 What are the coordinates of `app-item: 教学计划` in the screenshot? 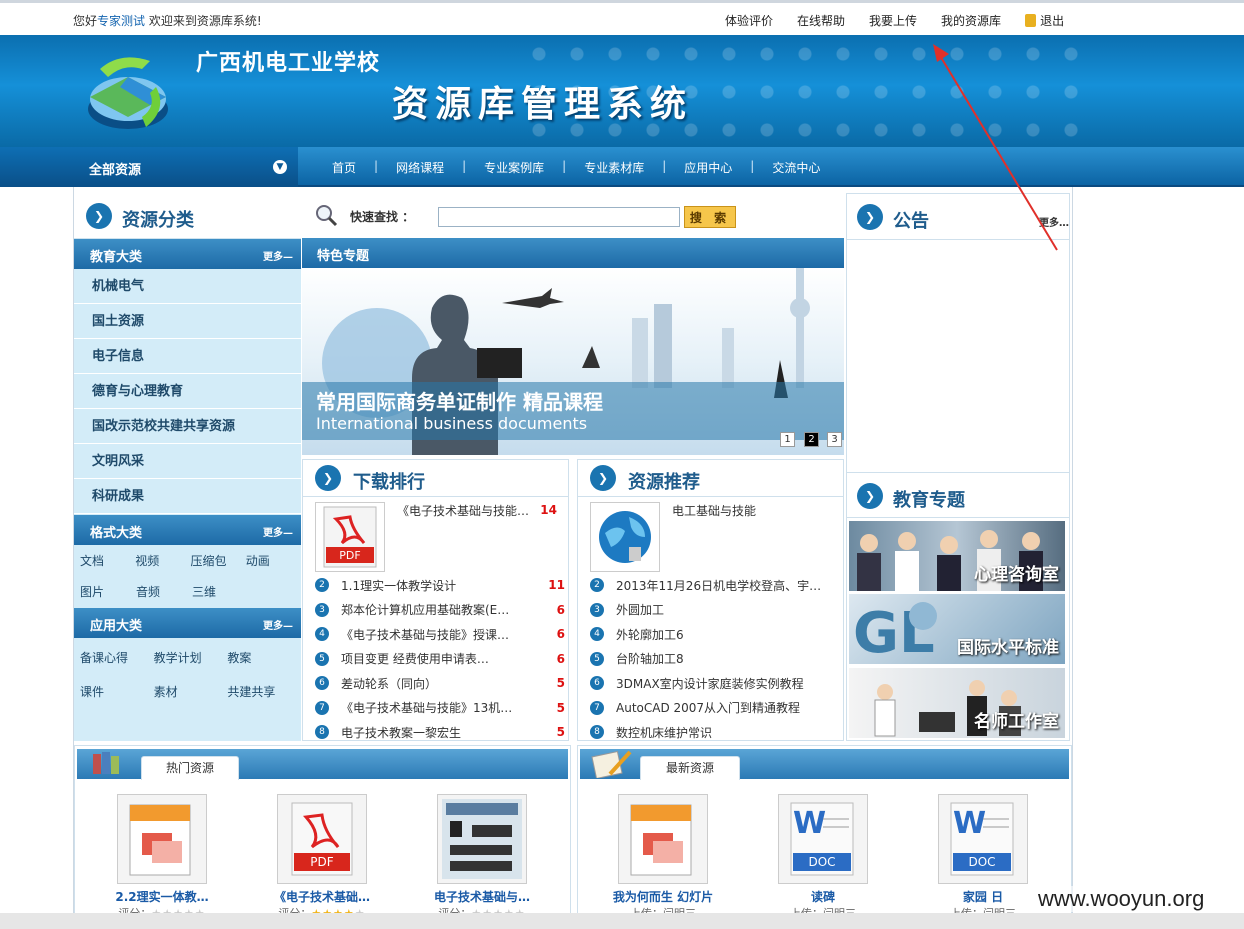 It's located at (191, 657).